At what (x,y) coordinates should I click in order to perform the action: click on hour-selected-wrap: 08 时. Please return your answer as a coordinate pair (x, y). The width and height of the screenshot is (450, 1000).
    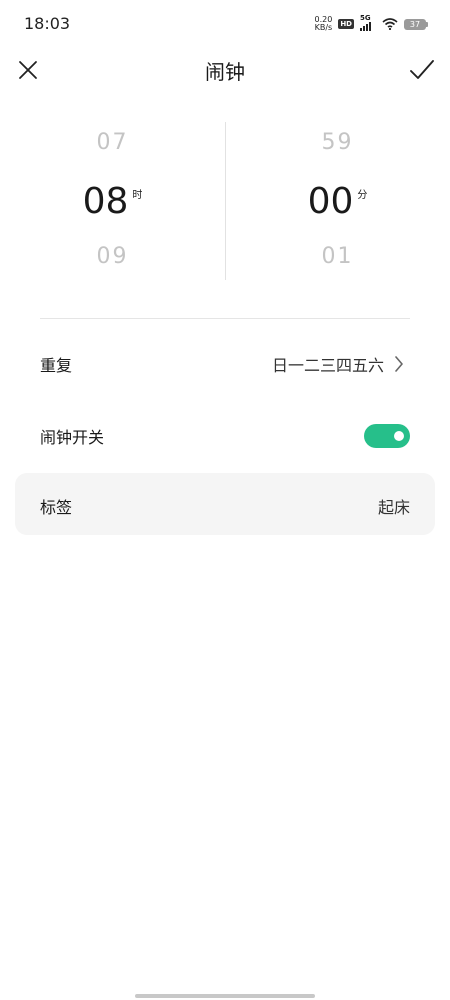
    Looking at the image, I should click on (112, 202).